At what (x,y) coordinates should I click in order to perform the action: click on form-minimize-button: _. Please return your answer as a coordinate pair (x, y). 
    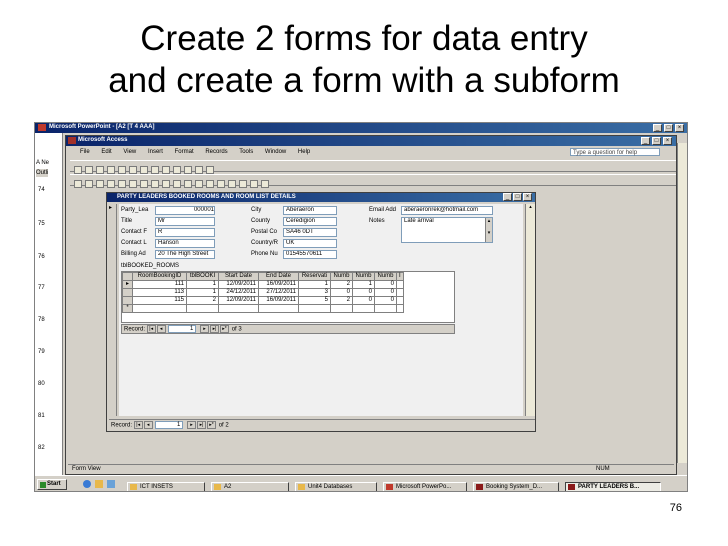
    Looking at the image, I should click on (507, 197).